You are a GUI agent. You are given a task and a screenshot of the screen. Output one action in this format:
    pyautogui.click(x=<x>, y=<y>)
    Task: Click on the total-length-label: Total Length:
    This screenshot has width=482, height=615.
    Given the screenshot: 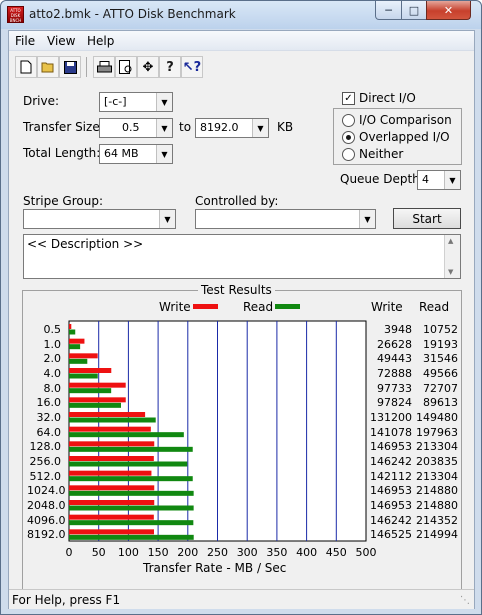 What is the action you would take?
    pyautogui.click(x=62, y=153)
    